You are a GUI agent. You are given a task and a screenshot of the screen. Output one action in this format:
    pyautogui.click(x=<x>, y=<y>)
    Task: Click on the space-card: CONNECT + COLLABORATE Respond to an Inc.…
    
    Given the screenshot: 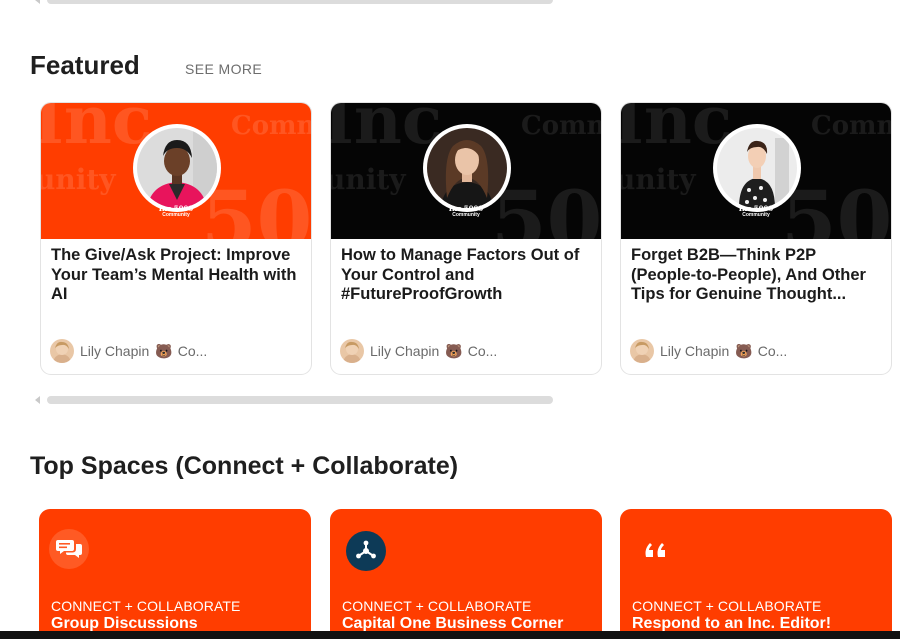 What is the action you would take?
    pyautogui.click(x=756, y=574)
    